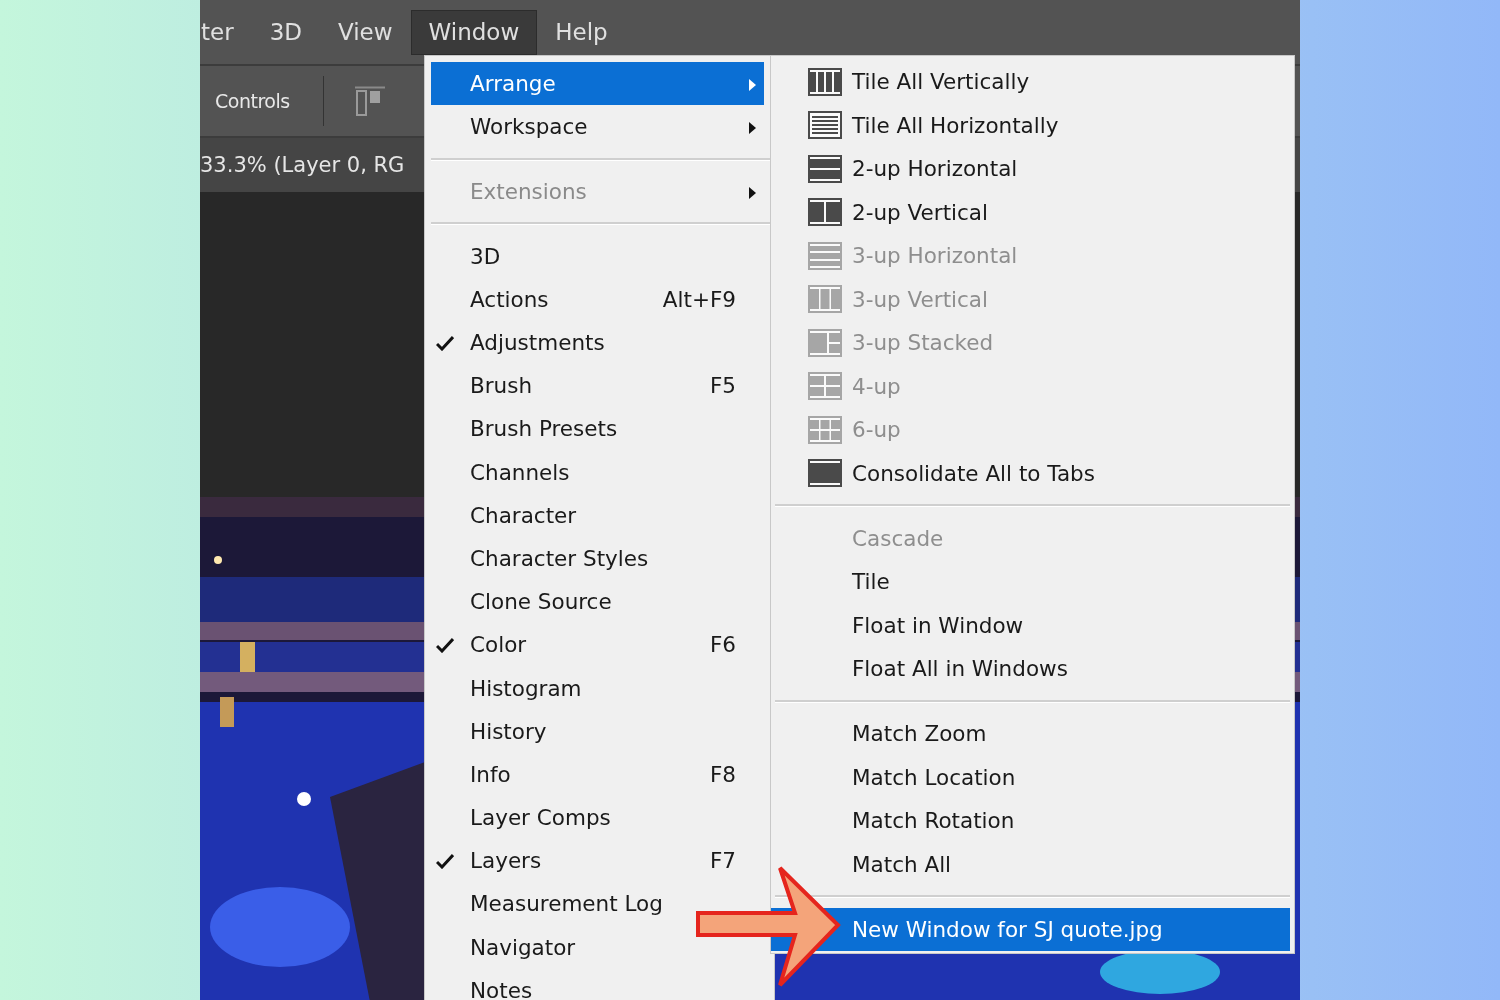 The width and height of the screenshot is (1500, 1000). I want to click on menu-item: Arrange, so click(597, 84).